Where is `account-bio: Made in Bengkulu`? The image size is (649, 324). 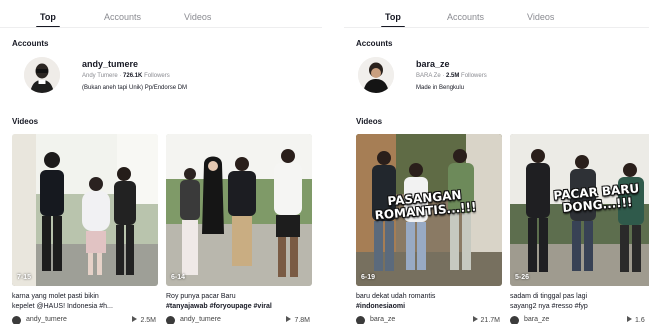 account-bio: Made in Bengkulu is located at coordinates (440, 88).